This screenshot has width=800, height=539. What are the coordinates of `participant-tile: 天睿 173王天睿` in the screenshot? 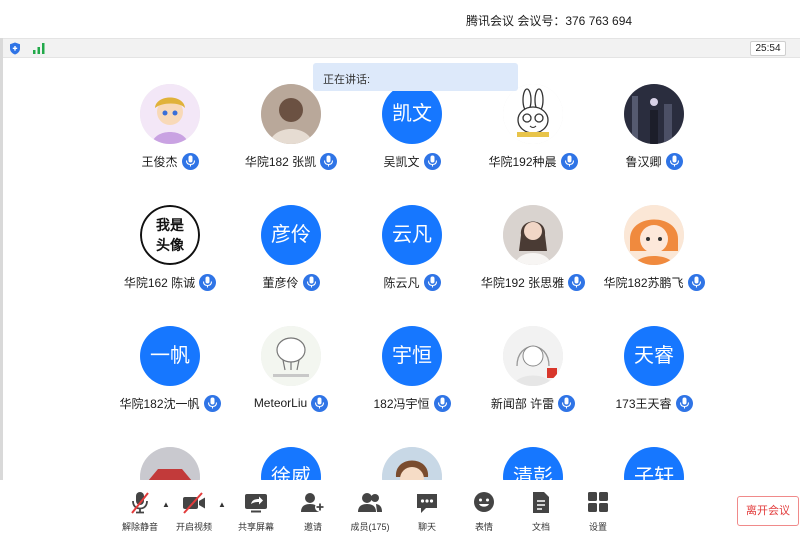 It's located at (654, 357).